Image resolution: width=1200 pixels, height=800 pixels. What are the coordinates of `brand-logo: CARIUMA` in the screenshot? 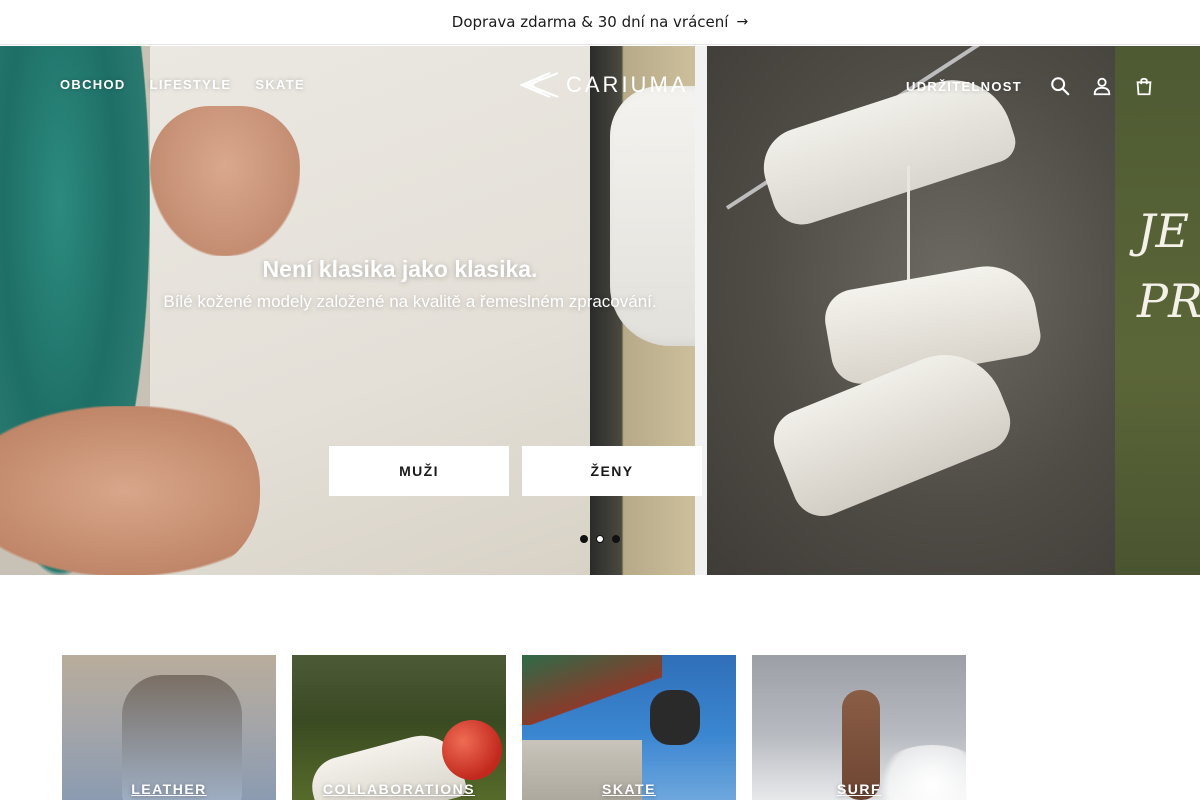 It's located at (604, 85).